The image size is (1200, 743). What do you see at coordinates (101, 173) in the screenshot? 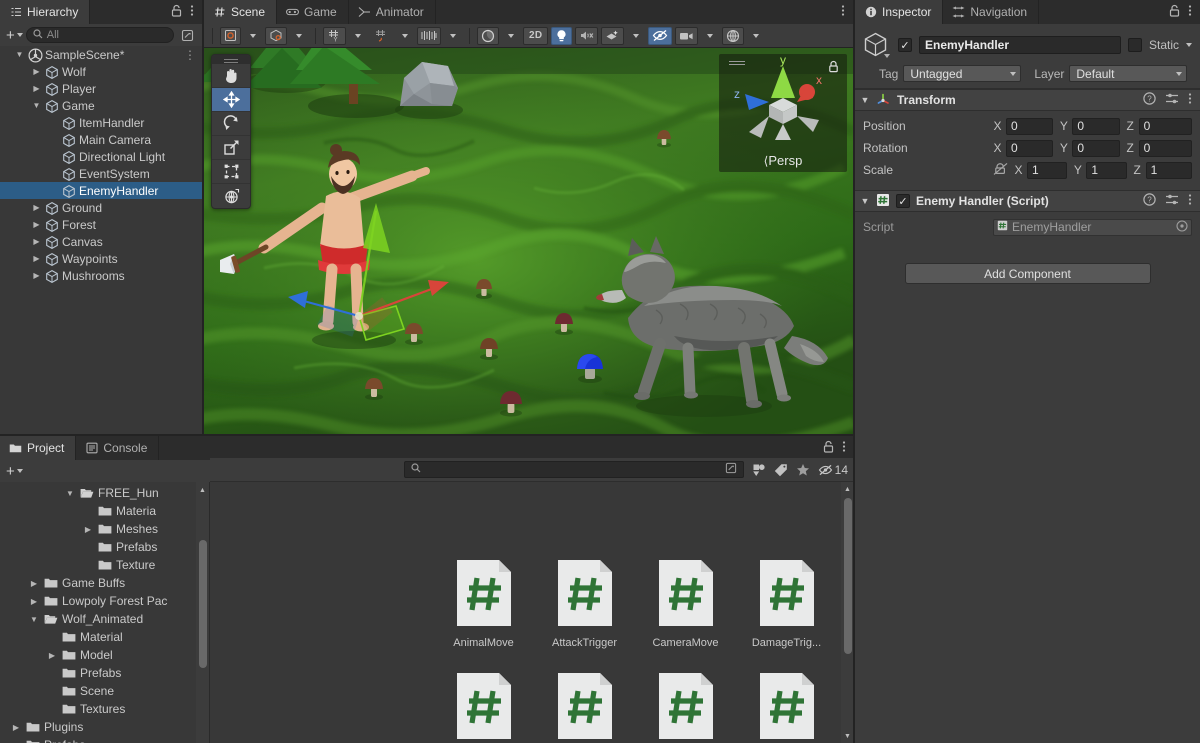
I see `hierarchy-item-eventsystem: EventSystem` at bounding box center [101, 173].